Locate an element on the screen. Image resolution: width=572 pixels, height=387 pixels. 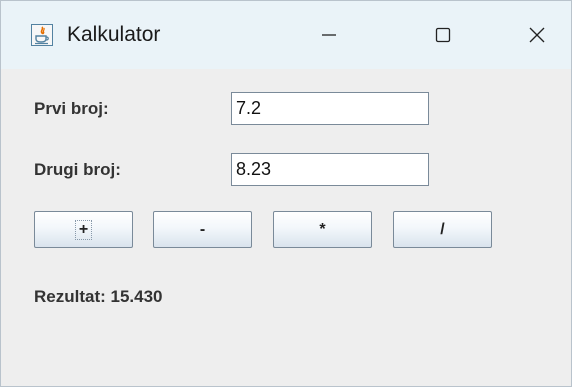
second-number-label: Drugi broj: is located at coordinates (77, 169).